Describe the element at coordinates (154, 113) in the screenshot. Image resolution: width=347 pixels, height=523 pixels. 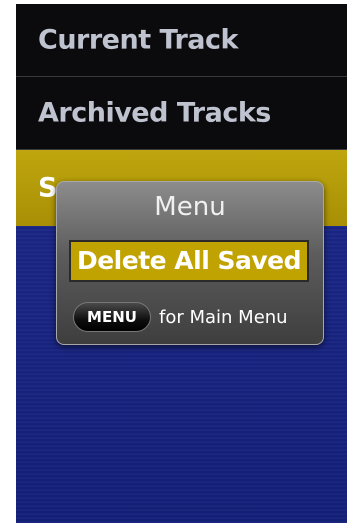
I see `list-item-label: Archived Tracks` at that location.